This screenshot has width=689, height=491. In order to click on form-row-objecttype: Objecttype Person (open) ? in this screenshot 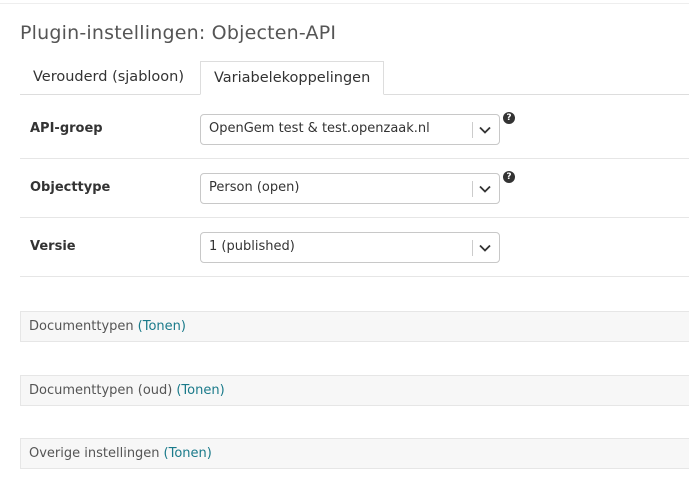, I will do `click(354, 188)`.